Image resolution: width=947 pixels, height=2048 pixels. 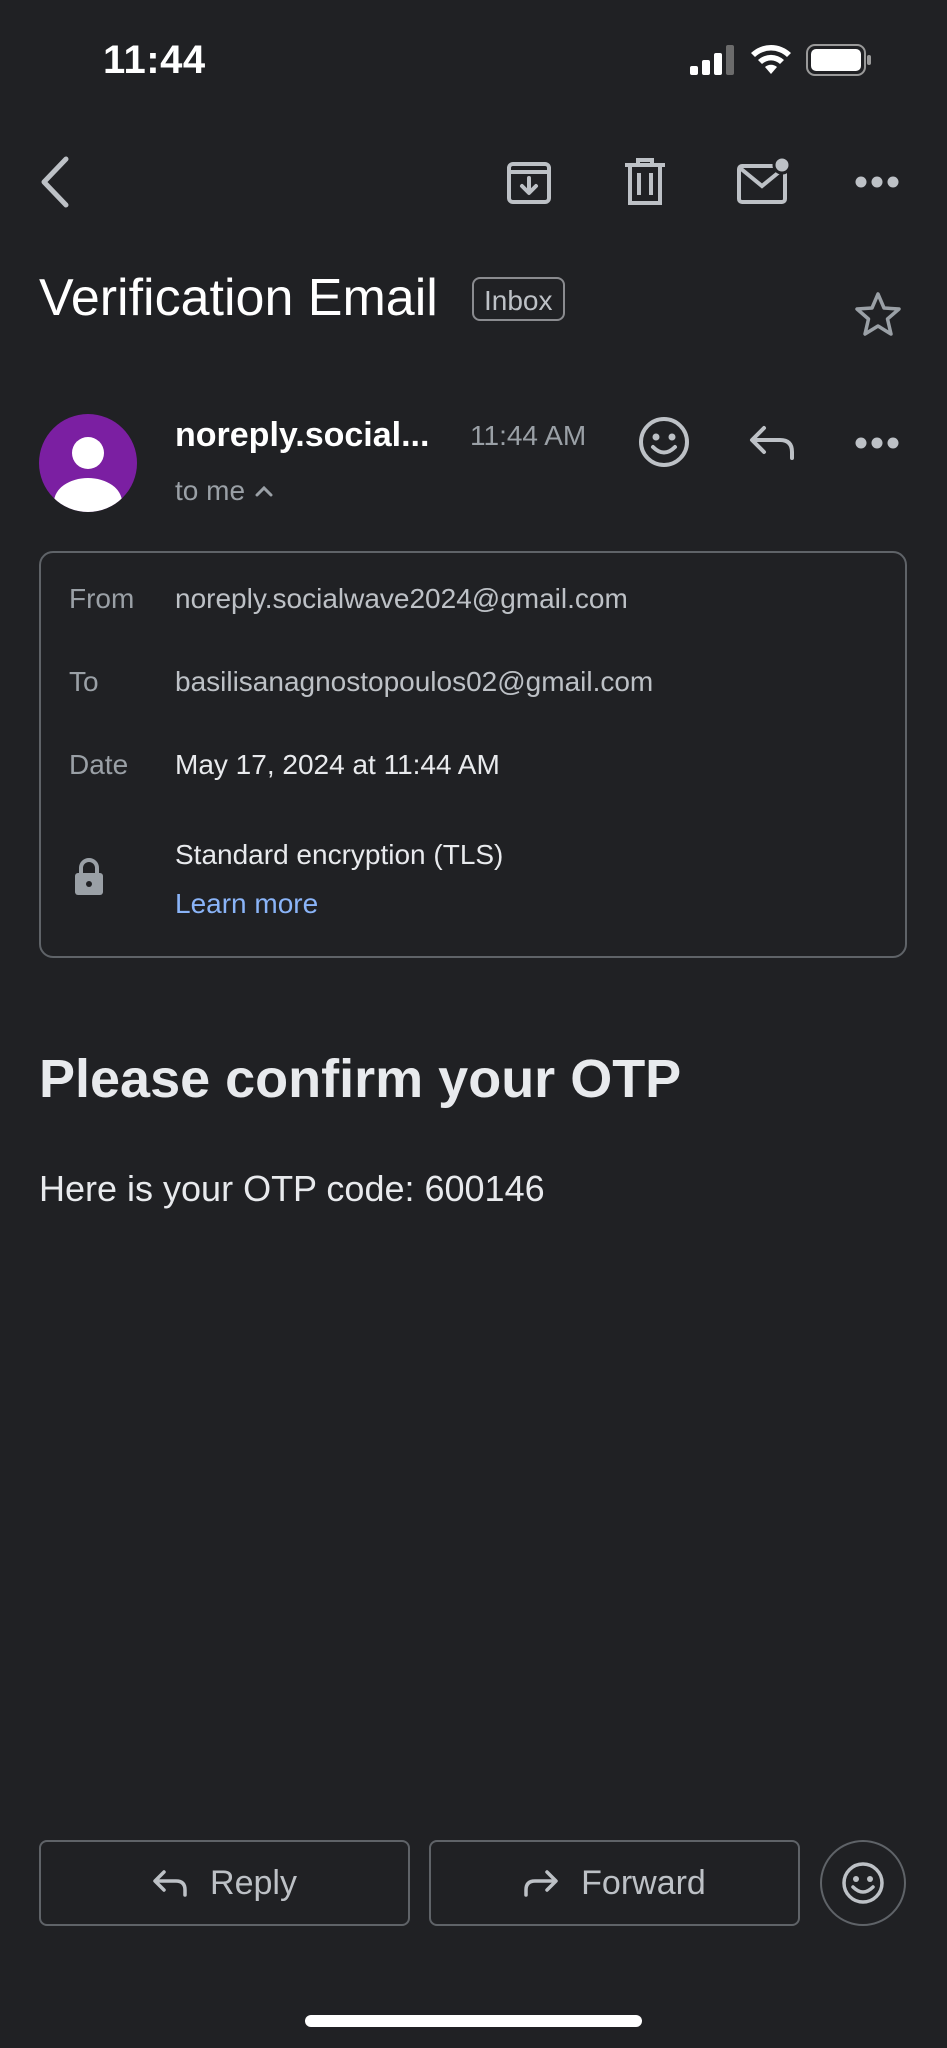 I want to click on wifi-icon, so click(x=771, y=62).